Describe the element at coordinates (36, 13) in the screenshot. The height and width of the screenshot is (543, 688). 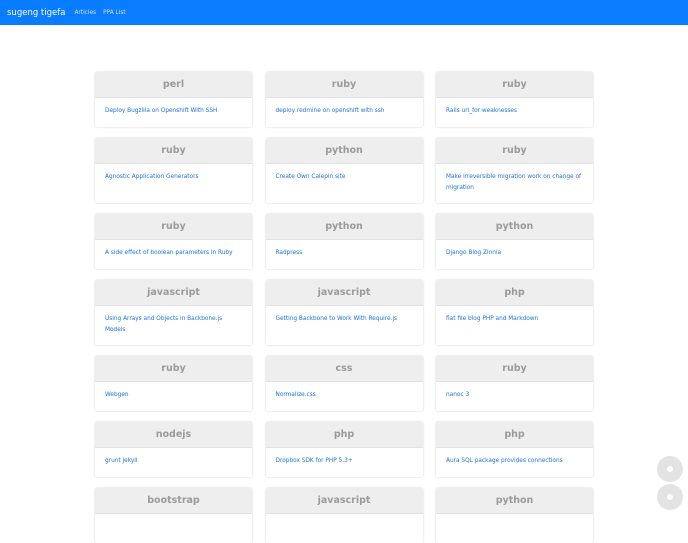
I see `brand-link: sugeng tigefa` at that location.